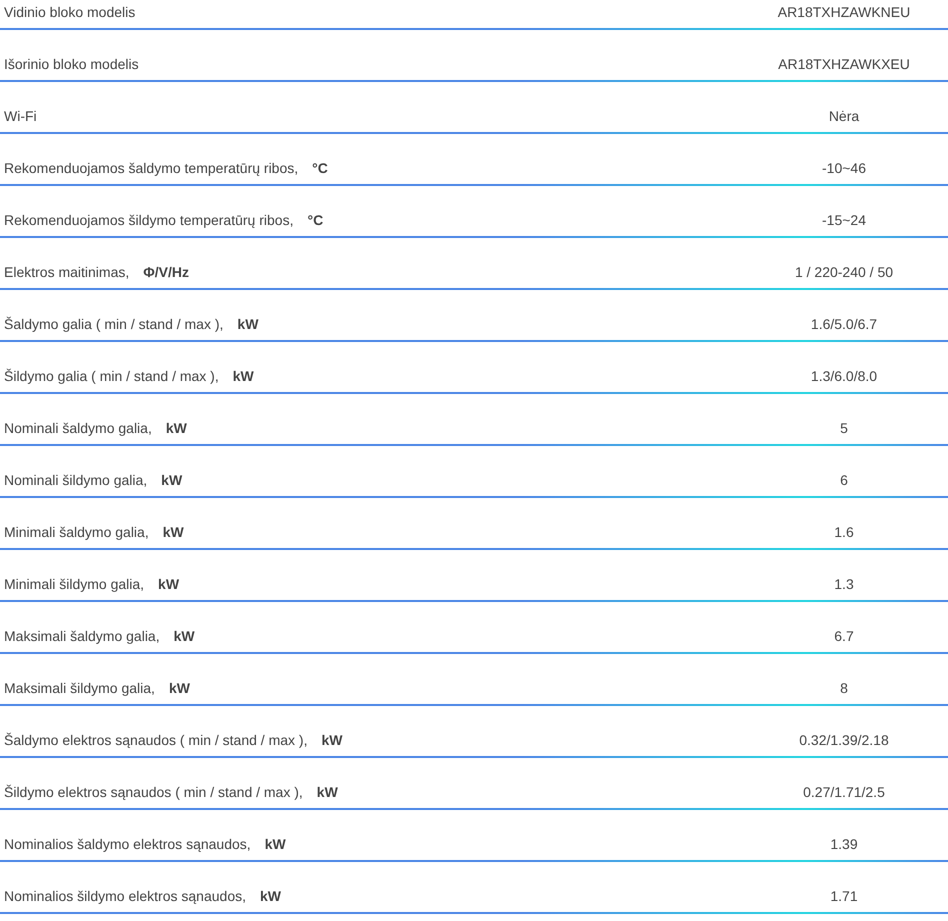  Describe the element at coordinates (153, 792) in the screenshot. I see `spec-label: Šildymo elektros sąnaudos ( min / stand / max ),` at that location.